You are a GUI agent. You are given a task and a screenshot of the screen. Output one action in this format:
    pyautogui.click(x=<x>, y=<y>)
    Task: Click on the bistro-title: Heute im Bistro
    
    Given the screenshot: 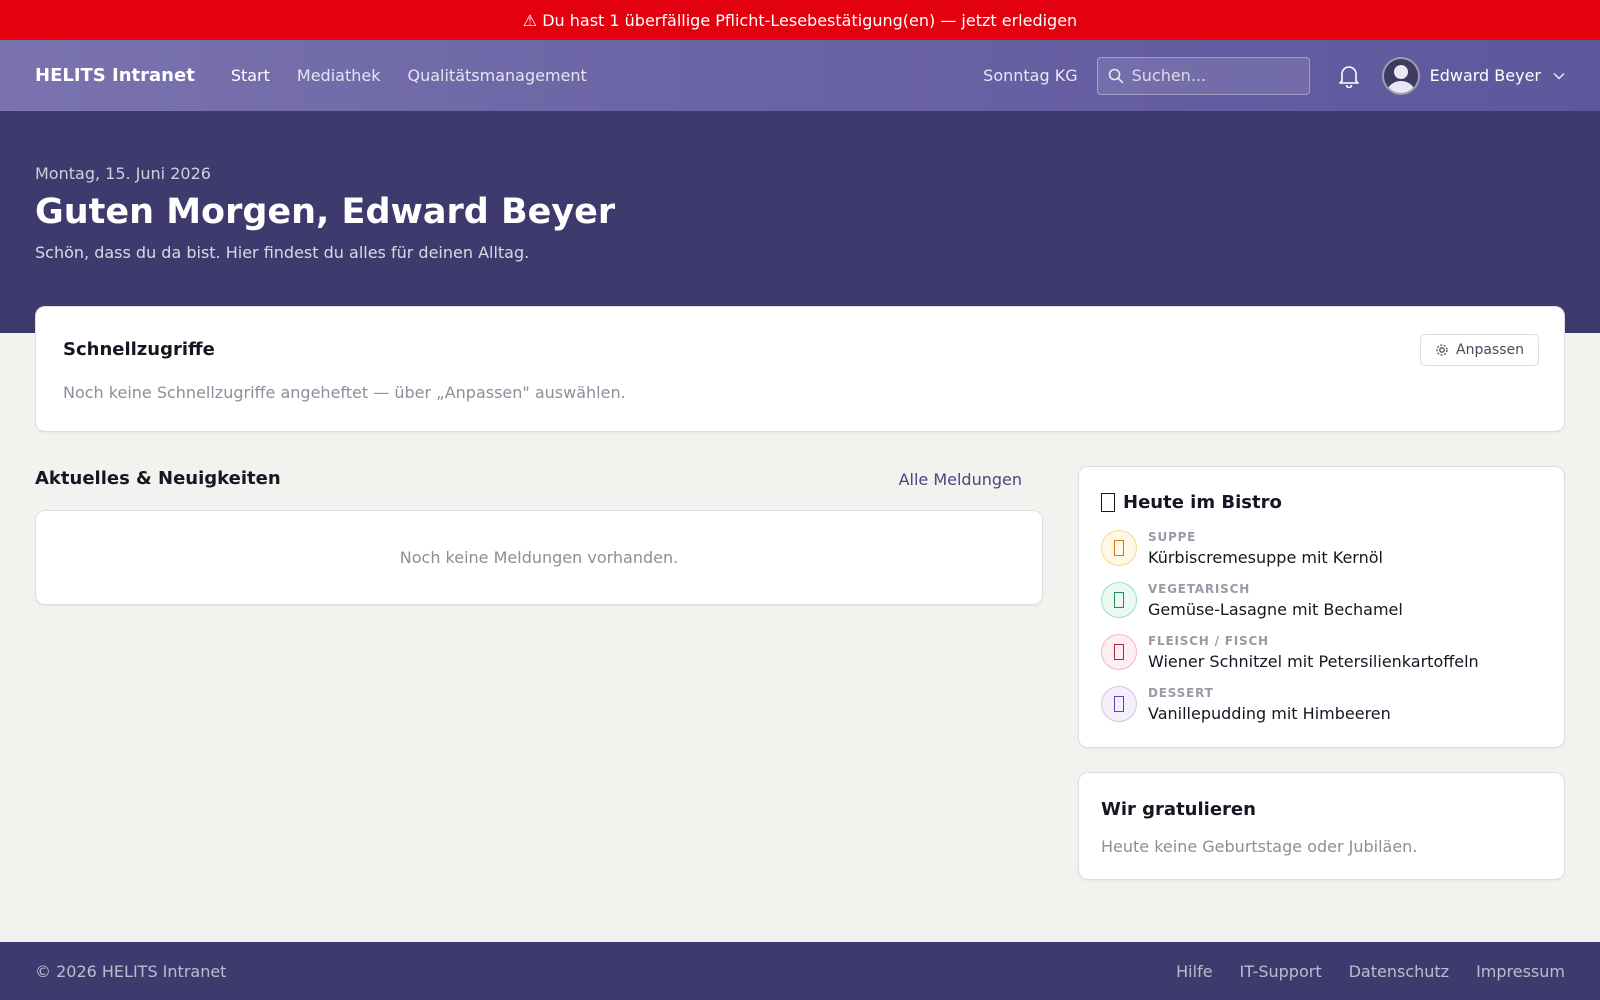 What is the action you would take?
    pyautogui.click(x=1191, y=502)
    